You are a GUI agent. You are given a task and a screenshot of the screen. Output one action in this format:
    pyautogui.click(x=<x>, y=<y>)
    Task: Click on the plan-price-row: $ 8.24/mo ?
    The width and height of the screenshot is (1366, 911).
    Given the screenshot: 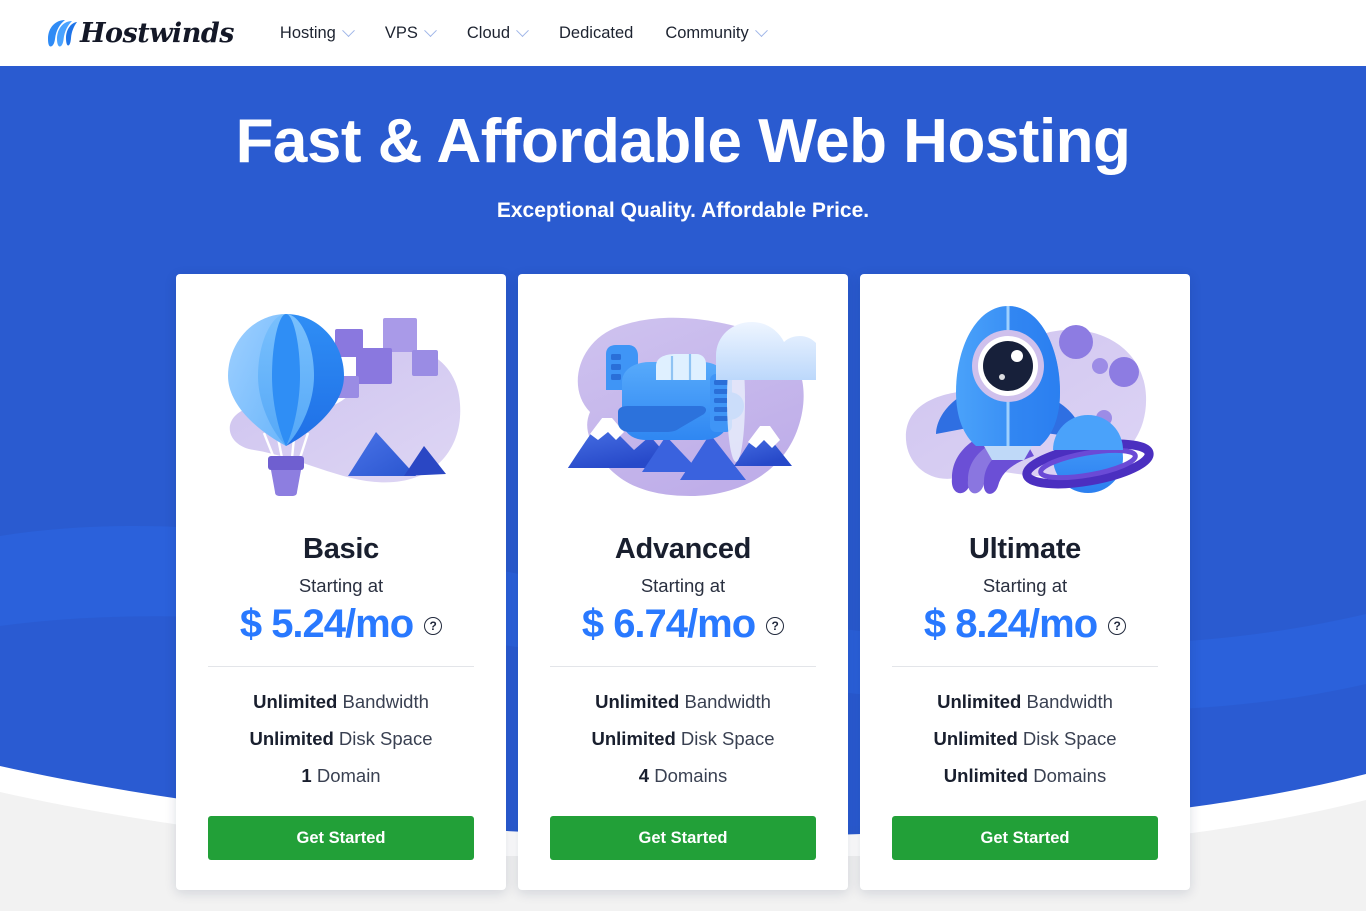 What is the action you would take?
    pyautogui.click(x=1025, y=624)
    